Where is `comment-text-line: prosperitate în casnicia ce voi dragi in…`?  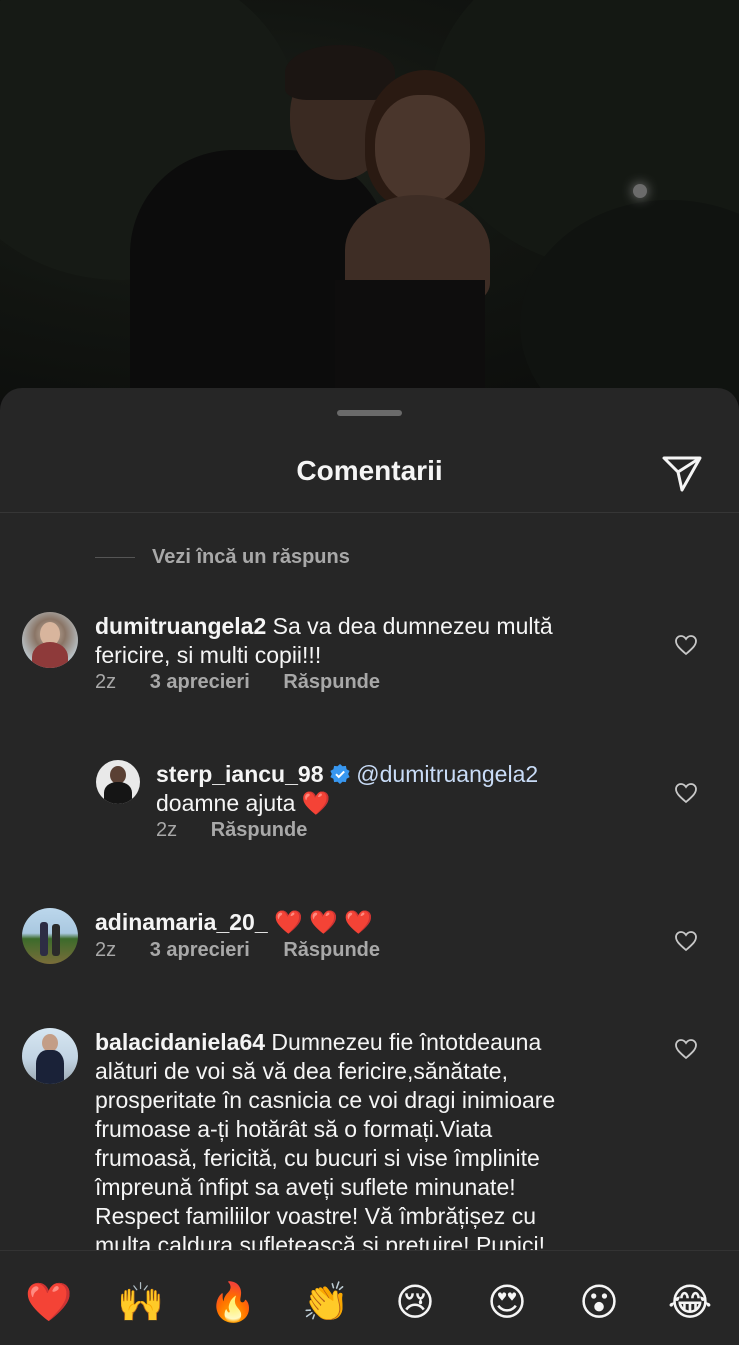 comment-text-line: prosperitate în casnicia ce voi dragi in… is located at coordinates (325, 1100).